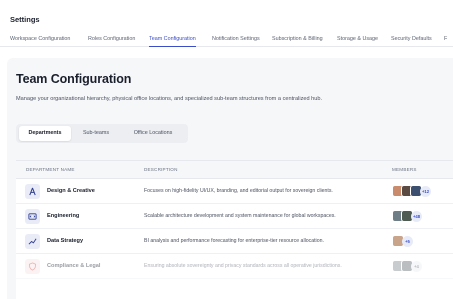 Image resolution: width=453 pixels, height=299 pixels. Describe the element at coordinates (411, 41) in the screenshot. I see `tab-security-defaults: Security Defaults` at that location.